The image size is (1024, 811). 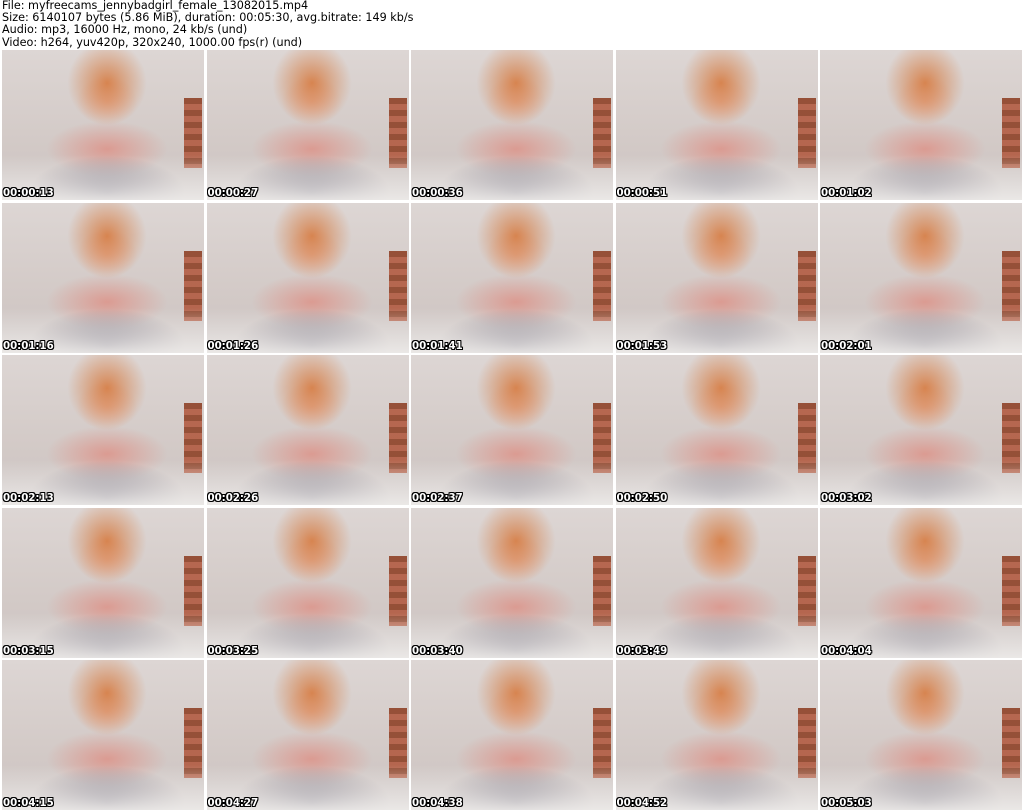 What do you see at coordinates (28, 193) in the screenshot?
I see `thumbnail-timestamp: 00:00:13` at bounding box center [28, 193].